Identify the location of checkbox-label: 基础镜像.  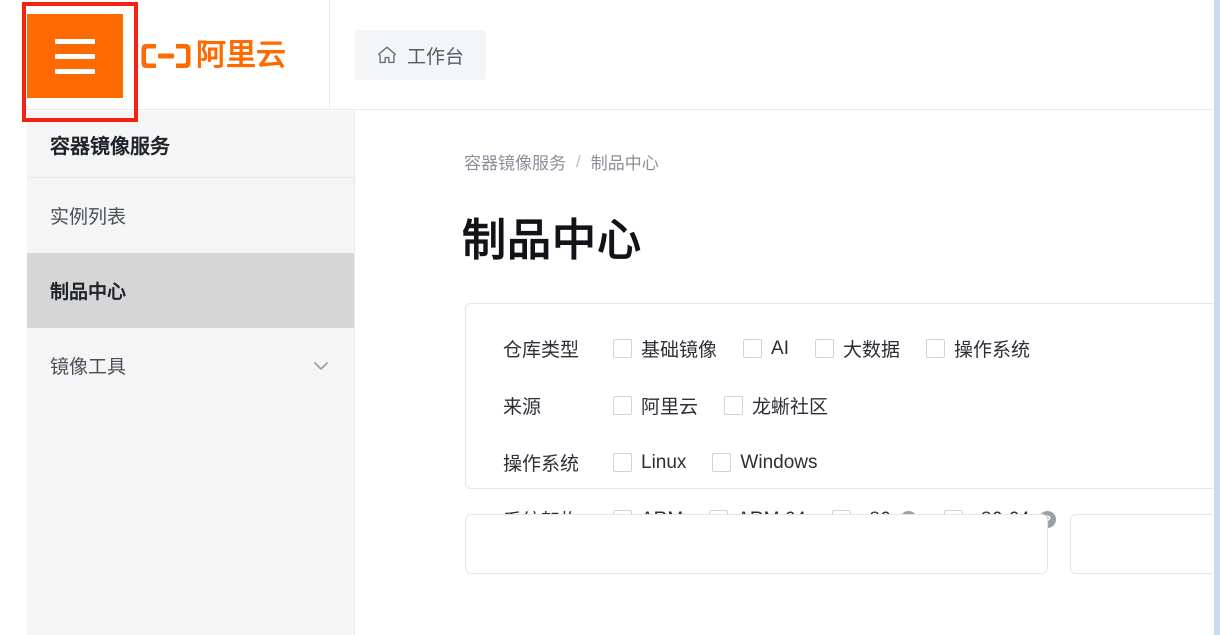
(679, 350).